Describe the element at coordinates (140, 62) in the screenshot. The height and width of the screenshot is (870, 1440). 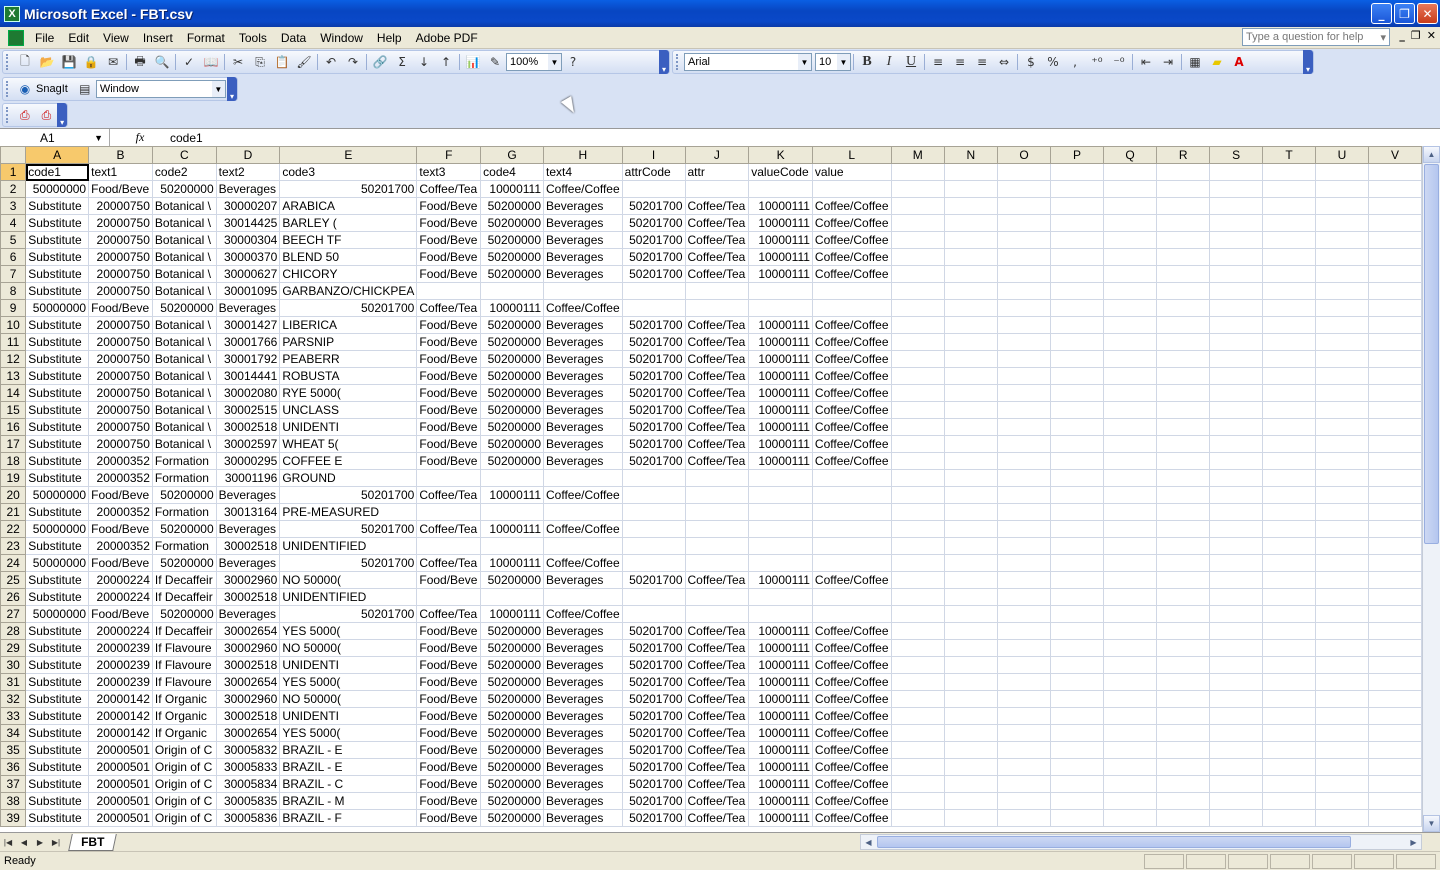
I see `print-icon: 🖶` at that location.